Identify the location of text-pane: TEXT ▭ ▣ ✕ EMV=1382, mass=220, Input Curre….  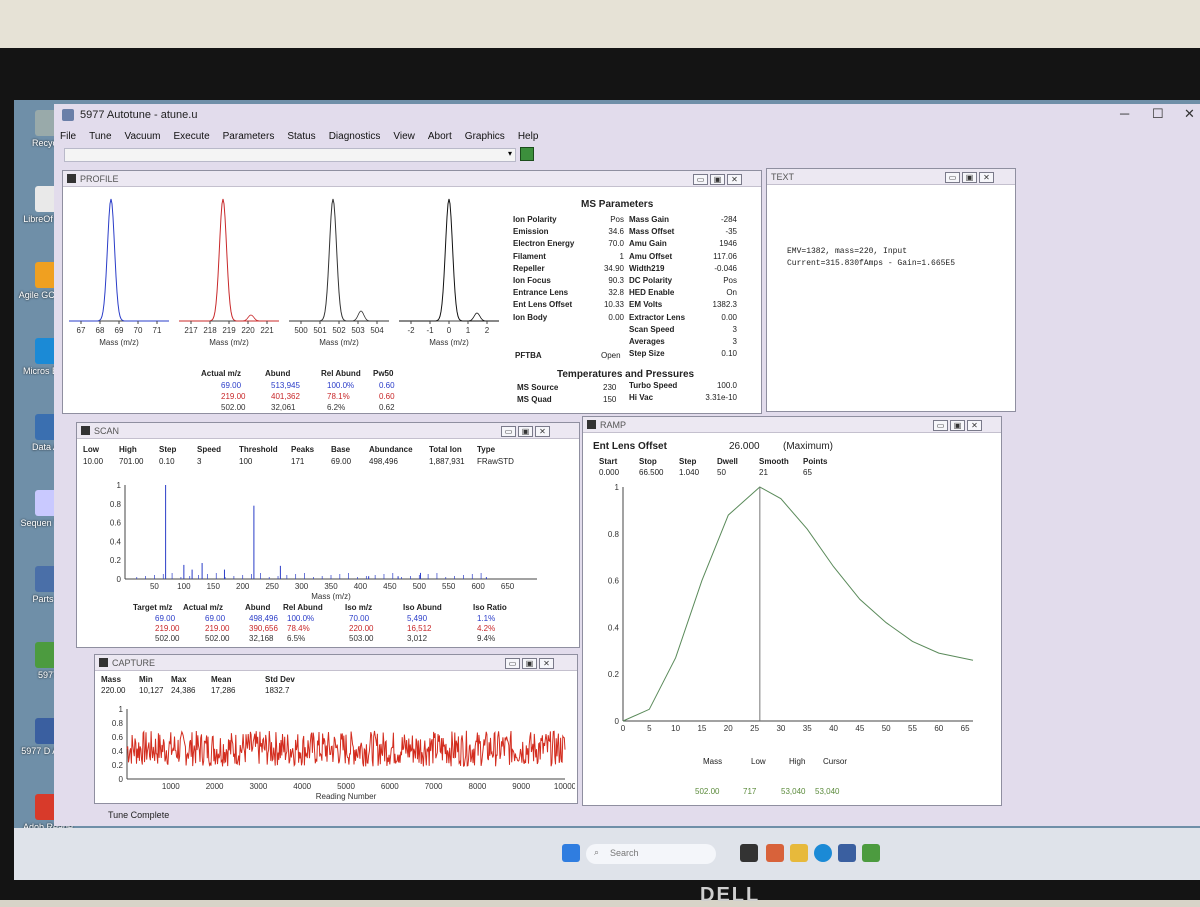
(891, 290).